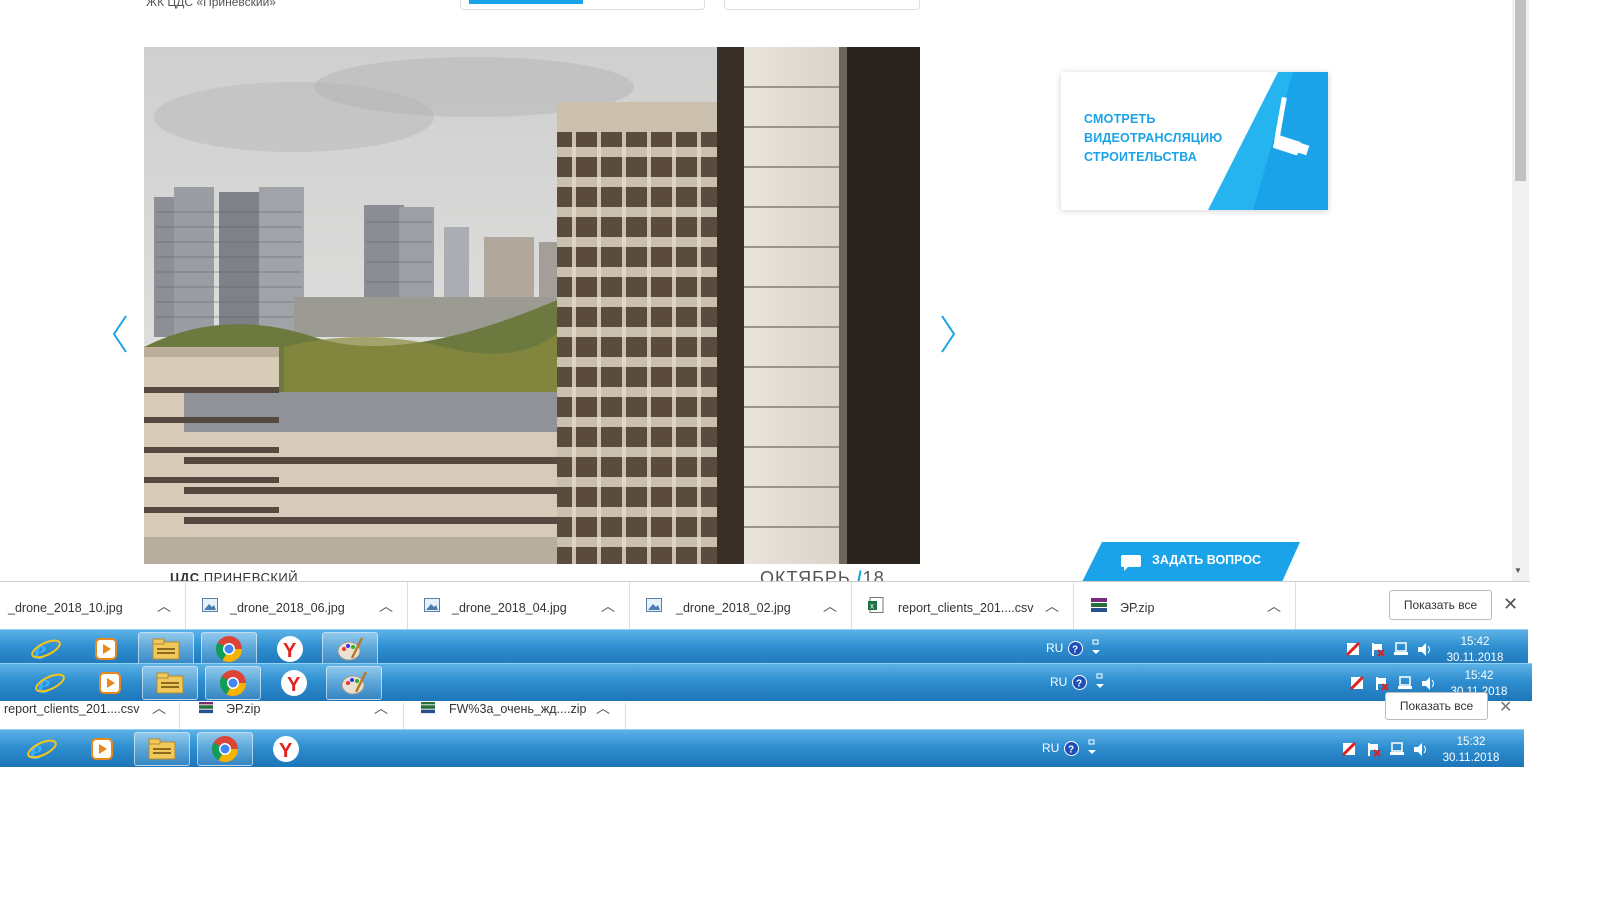 Image resolution: width=1600 pixels, height=900 pixels. Describe the element at coordinates (1518, 570) in the screenshot. I see `scroll-down-arrow-icon: ▼` at that location.